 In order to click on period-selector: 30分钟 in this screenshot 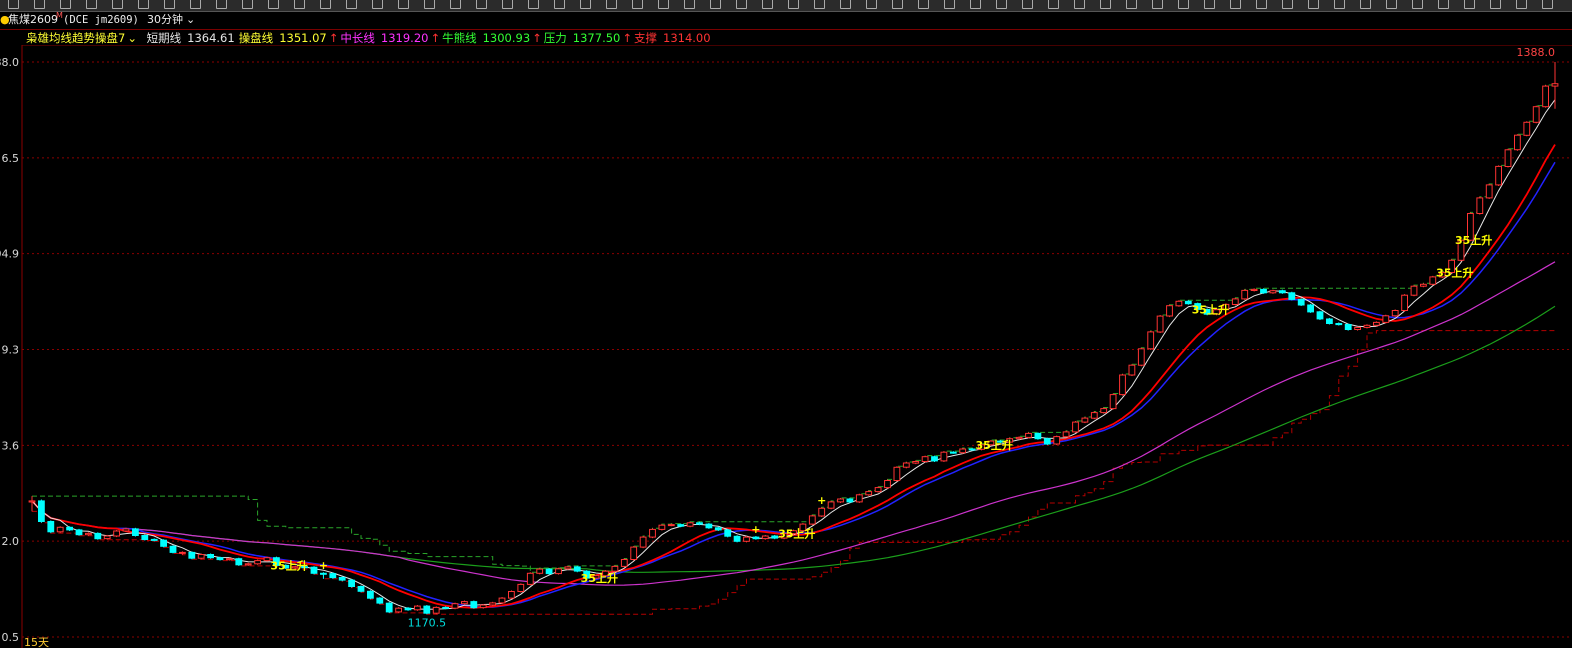, I will do `click(165, 20)`.